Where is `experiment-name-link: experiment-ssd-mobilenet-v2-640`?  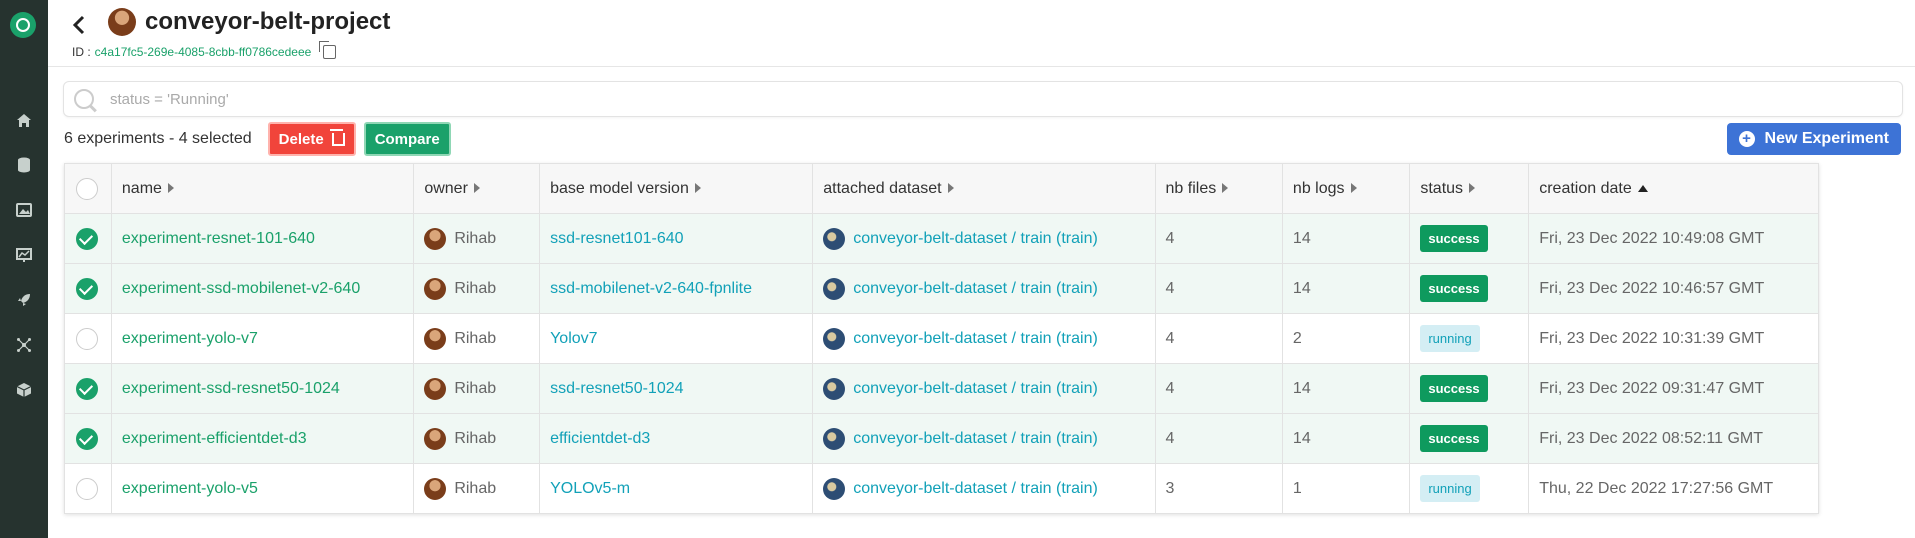
experiment-name-link: experiment-ssd-mobilenet-v2-640 is located at coordinates (262, 288).